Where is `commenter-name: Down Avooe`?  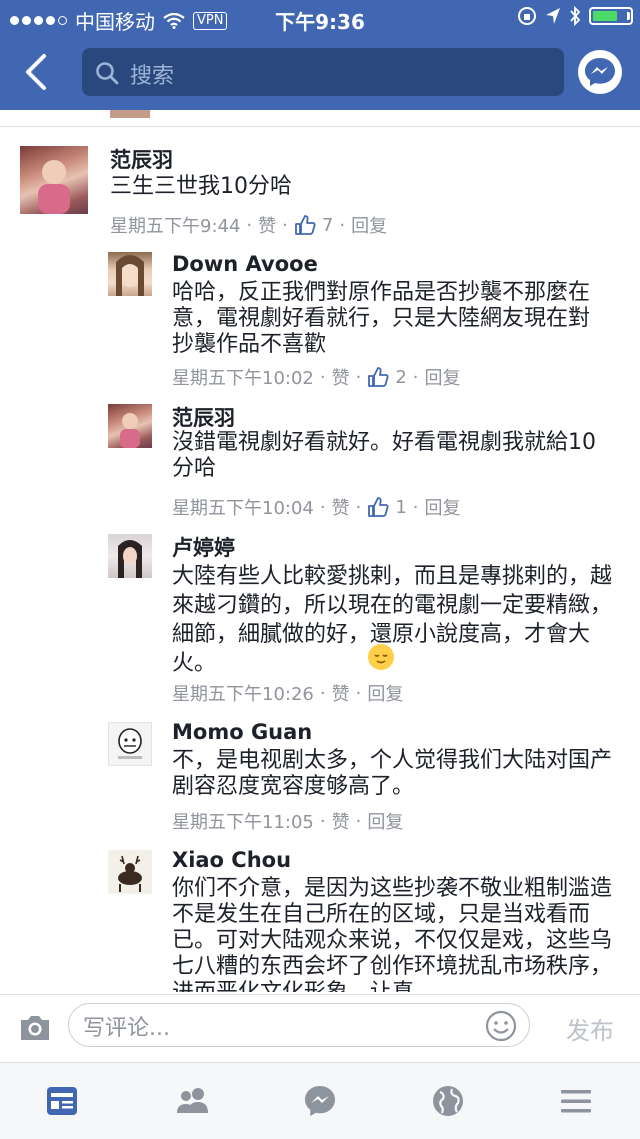
commenter-name: Down Avooe is located at coordinates (245, 264).